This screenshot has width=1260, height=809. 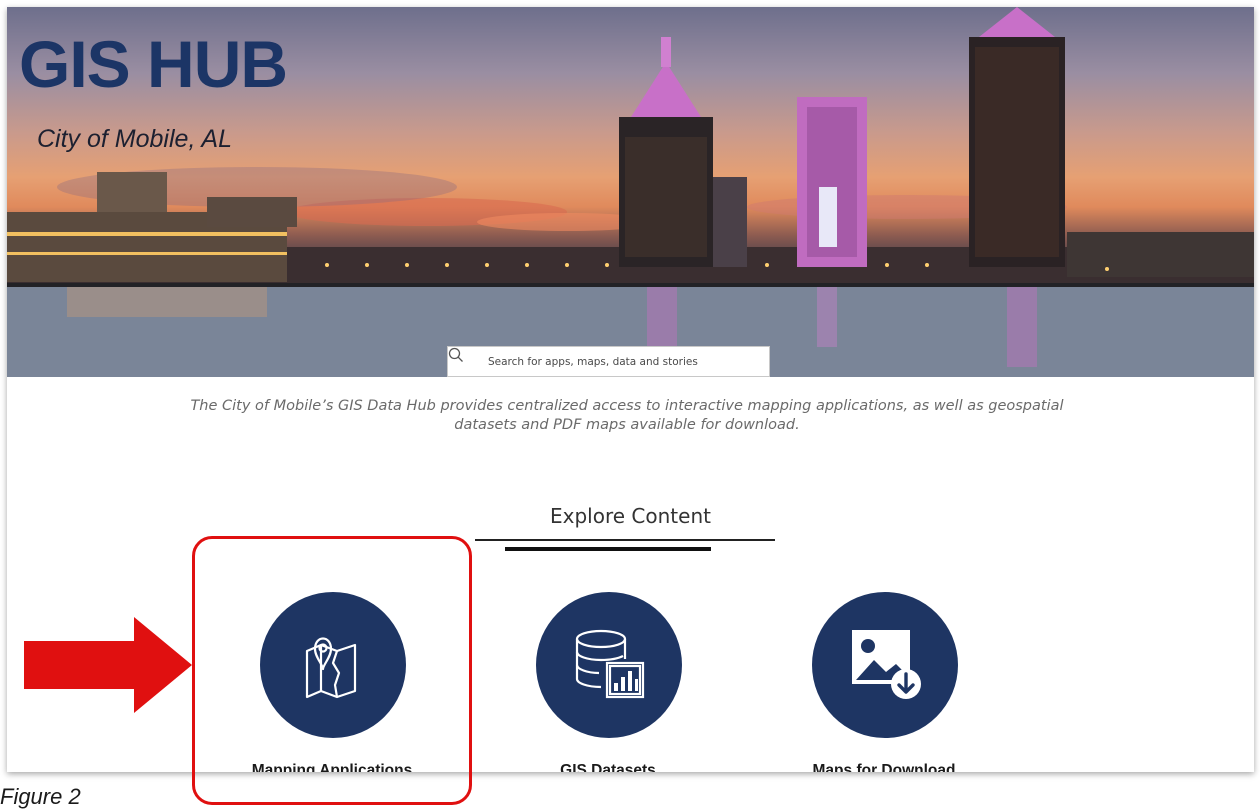 I want to click on tile-label: Maps for Download, so click(x=884, y=767).